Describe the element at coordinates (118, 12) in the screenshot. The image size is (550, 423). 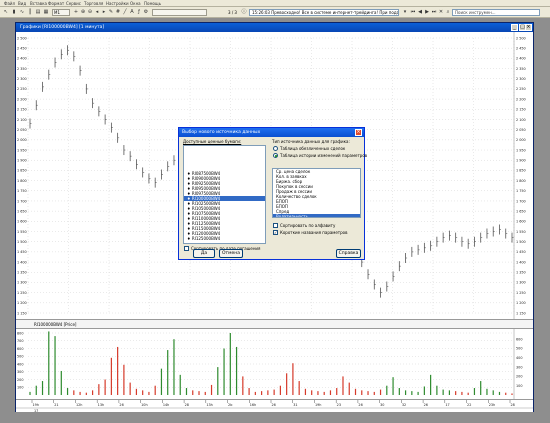
I see `grid-icon: #` at that location.